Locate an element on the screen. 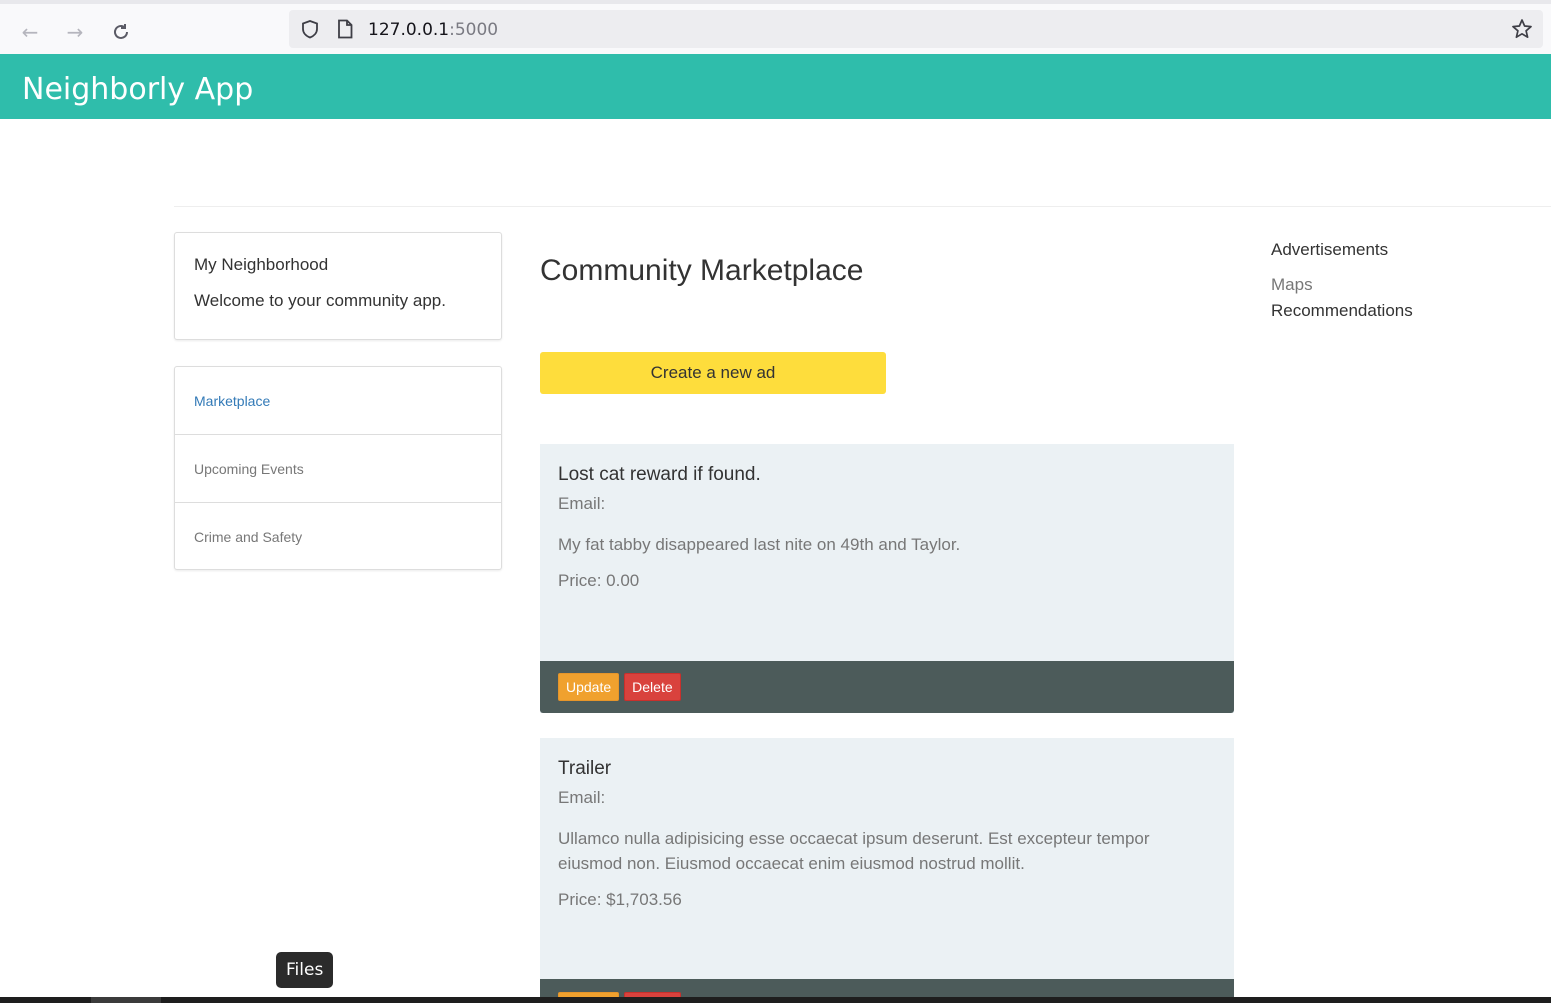  sidebar-item-crime-and-safety: Crime and Safety is located at coordinates (338, 537).